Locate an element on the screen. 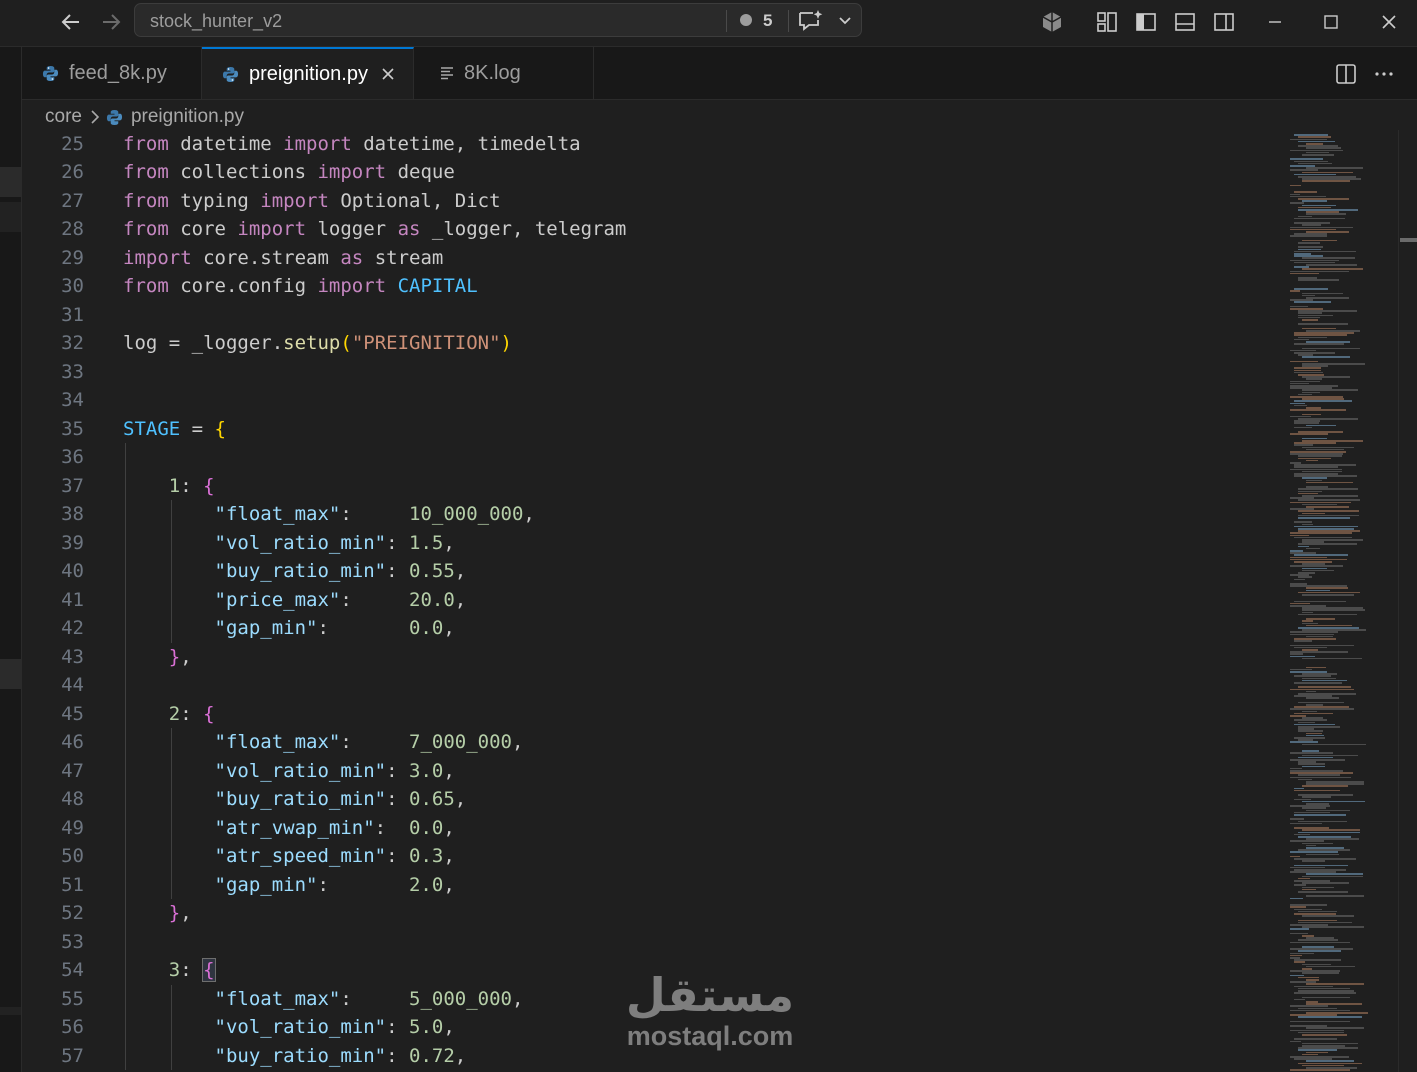 The image size is (1417, 1072). line-number: 39 is located at coordinates (72, 542).